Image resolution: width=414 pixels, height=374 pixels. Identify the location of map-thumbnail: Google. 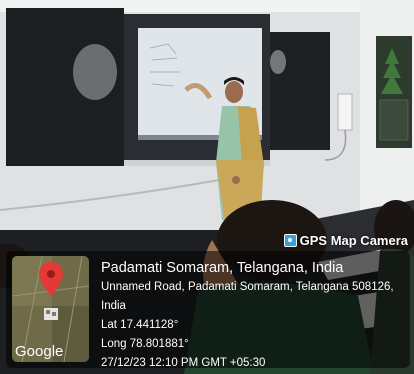
(50, 309).